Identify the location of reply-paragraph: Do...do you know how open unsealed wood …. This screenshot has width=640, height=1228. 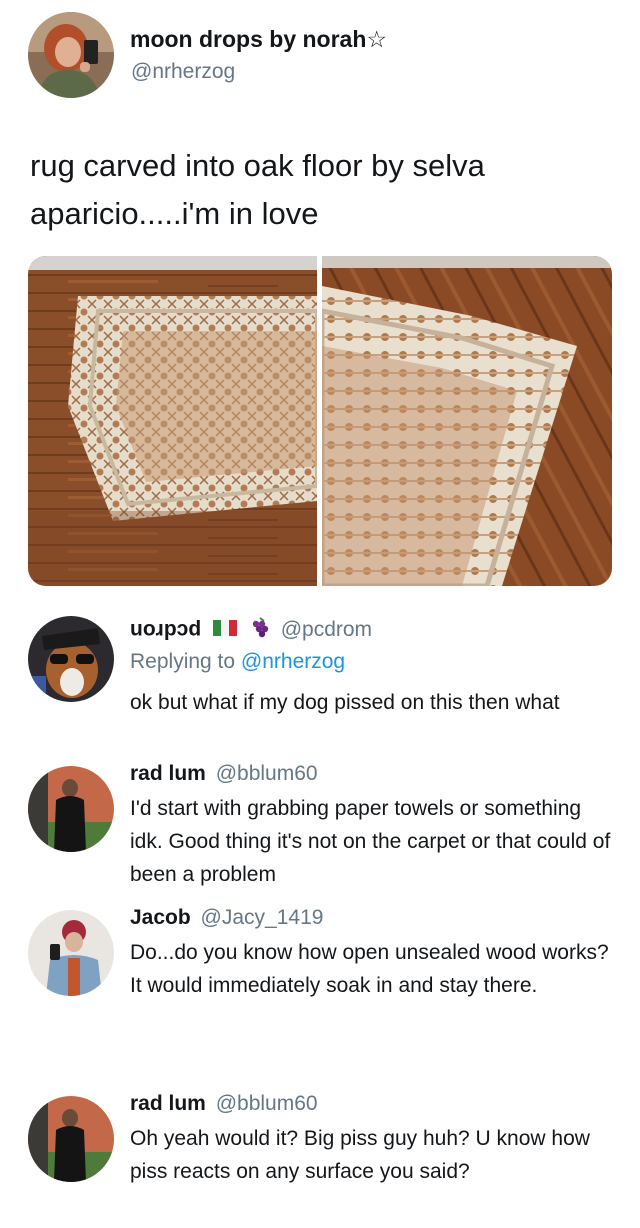
(369, 952).